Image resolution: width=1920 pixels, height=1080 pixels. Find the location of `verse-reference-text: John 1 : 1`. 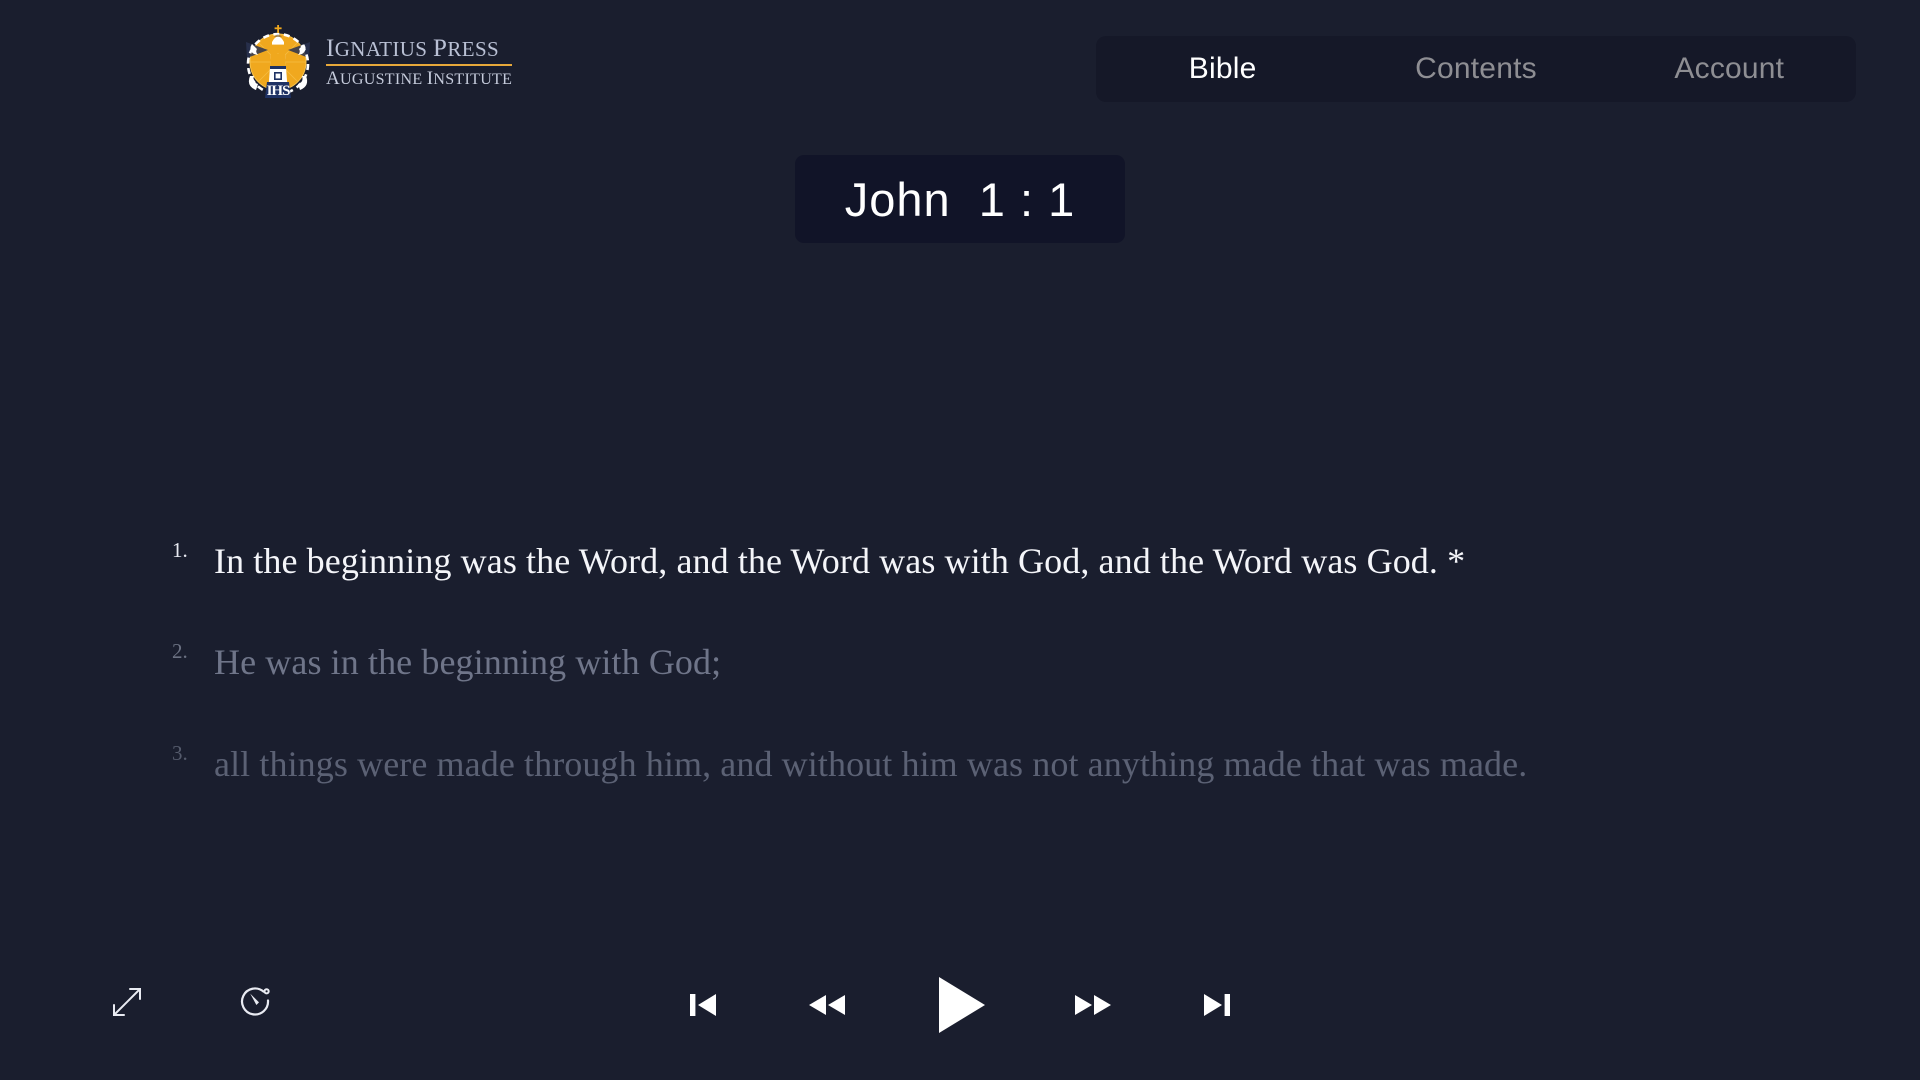

verse-reference-text: John 1 : 1 is located at coordinates (960, 199).